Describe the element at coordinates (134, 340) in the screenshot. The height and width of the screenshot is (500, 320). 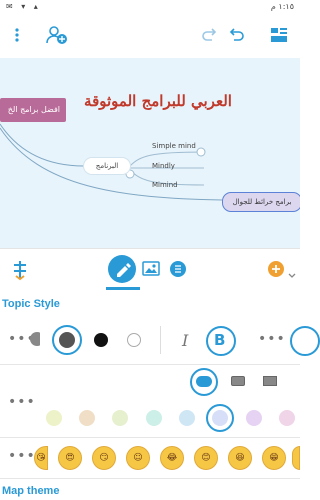
I see `white-fill-swatch` at that location.